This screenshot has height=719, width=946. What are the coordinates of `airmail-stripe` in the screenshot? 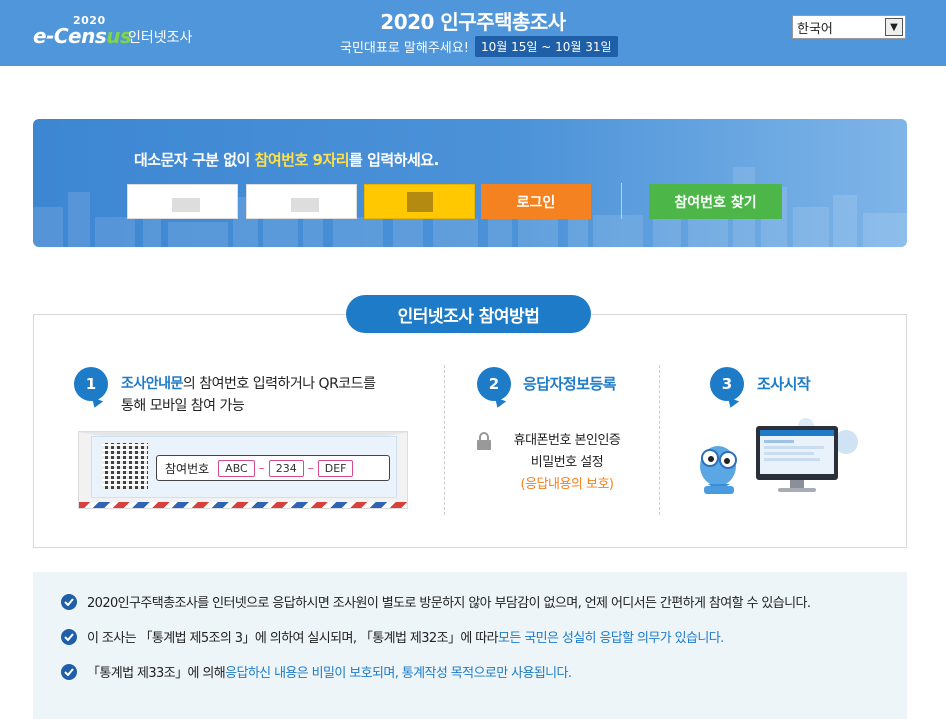 It's located at (243, 505).